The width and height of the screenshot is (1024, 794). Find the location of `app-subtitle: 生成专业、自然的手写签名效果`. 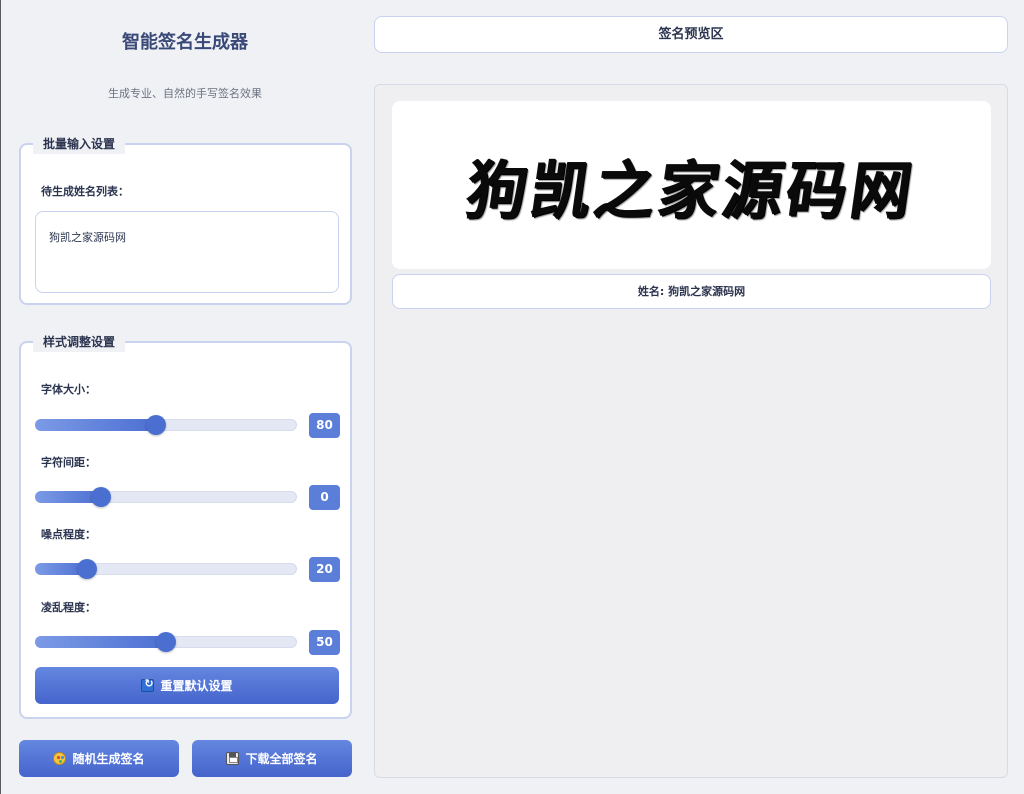

app-subtitle: 生成专业、自然的手写签名效果 is located at coordinates (185, 93).